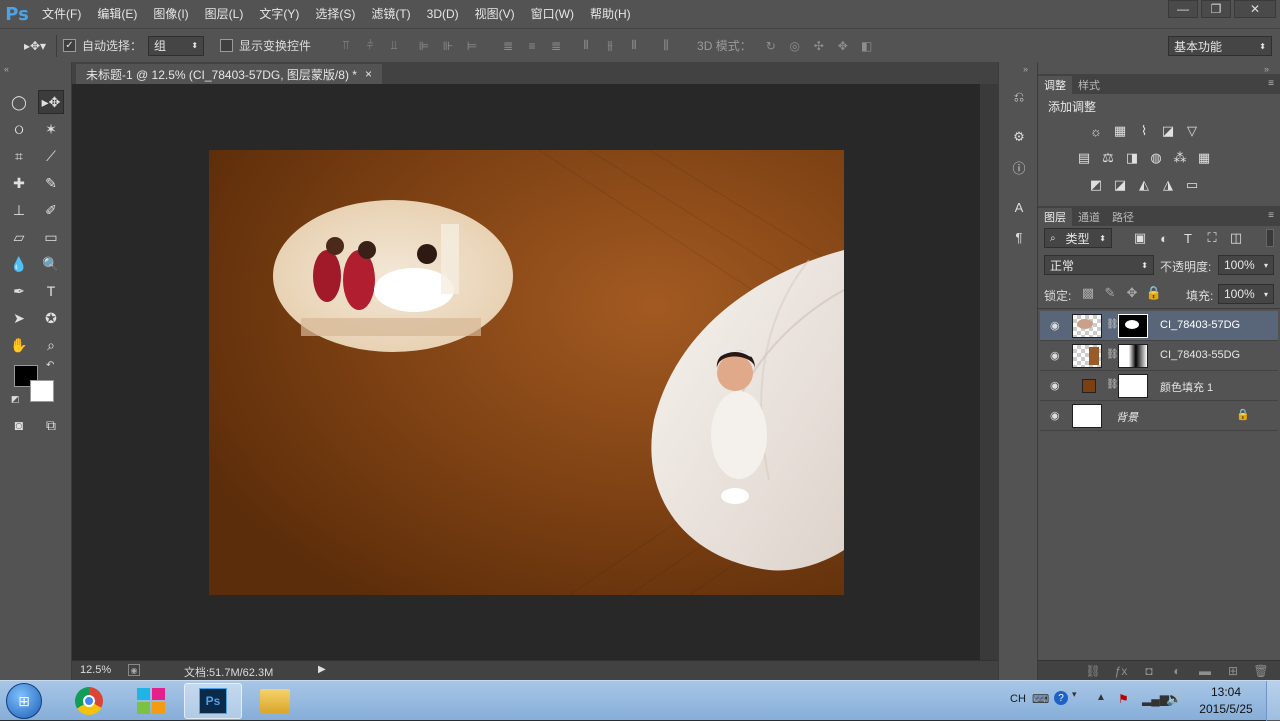  I want to click on gradient-tool-icon: ▭, so click(51, 237).